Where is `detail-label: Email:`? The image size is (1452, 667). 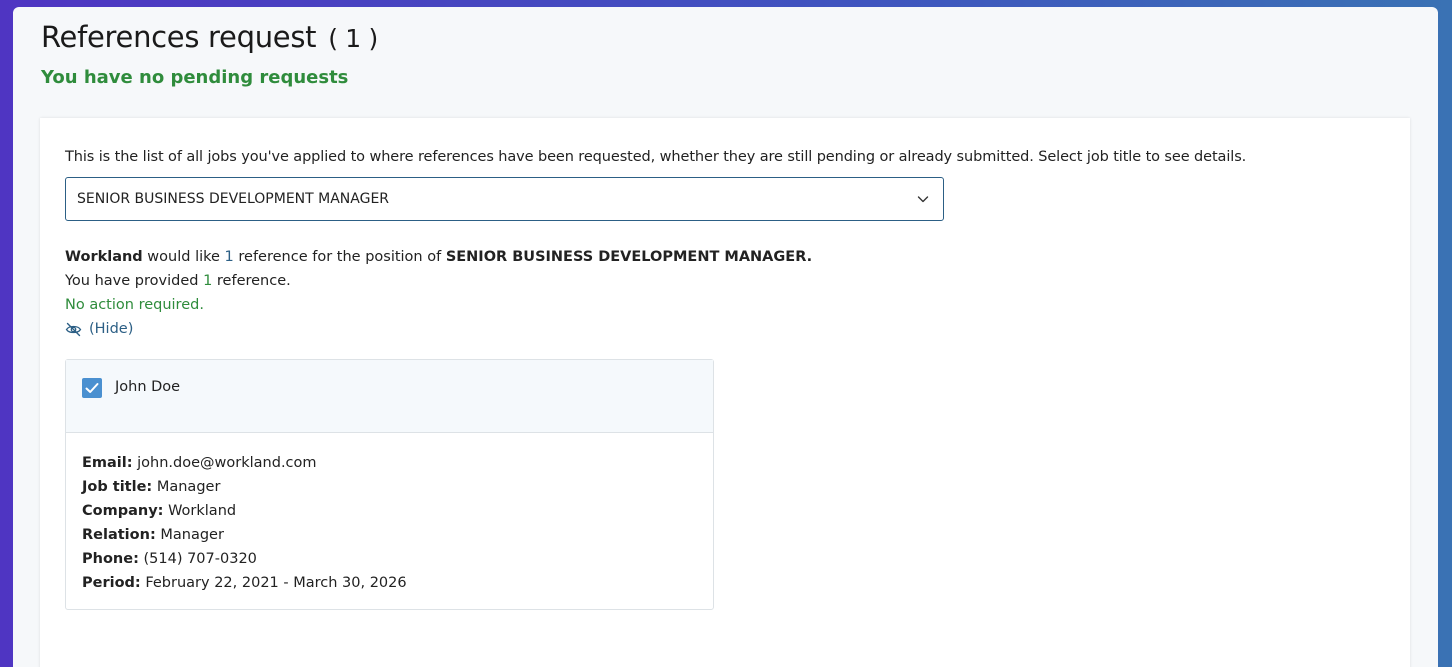
detail-label: Email: is located at coordinates (107, 463).